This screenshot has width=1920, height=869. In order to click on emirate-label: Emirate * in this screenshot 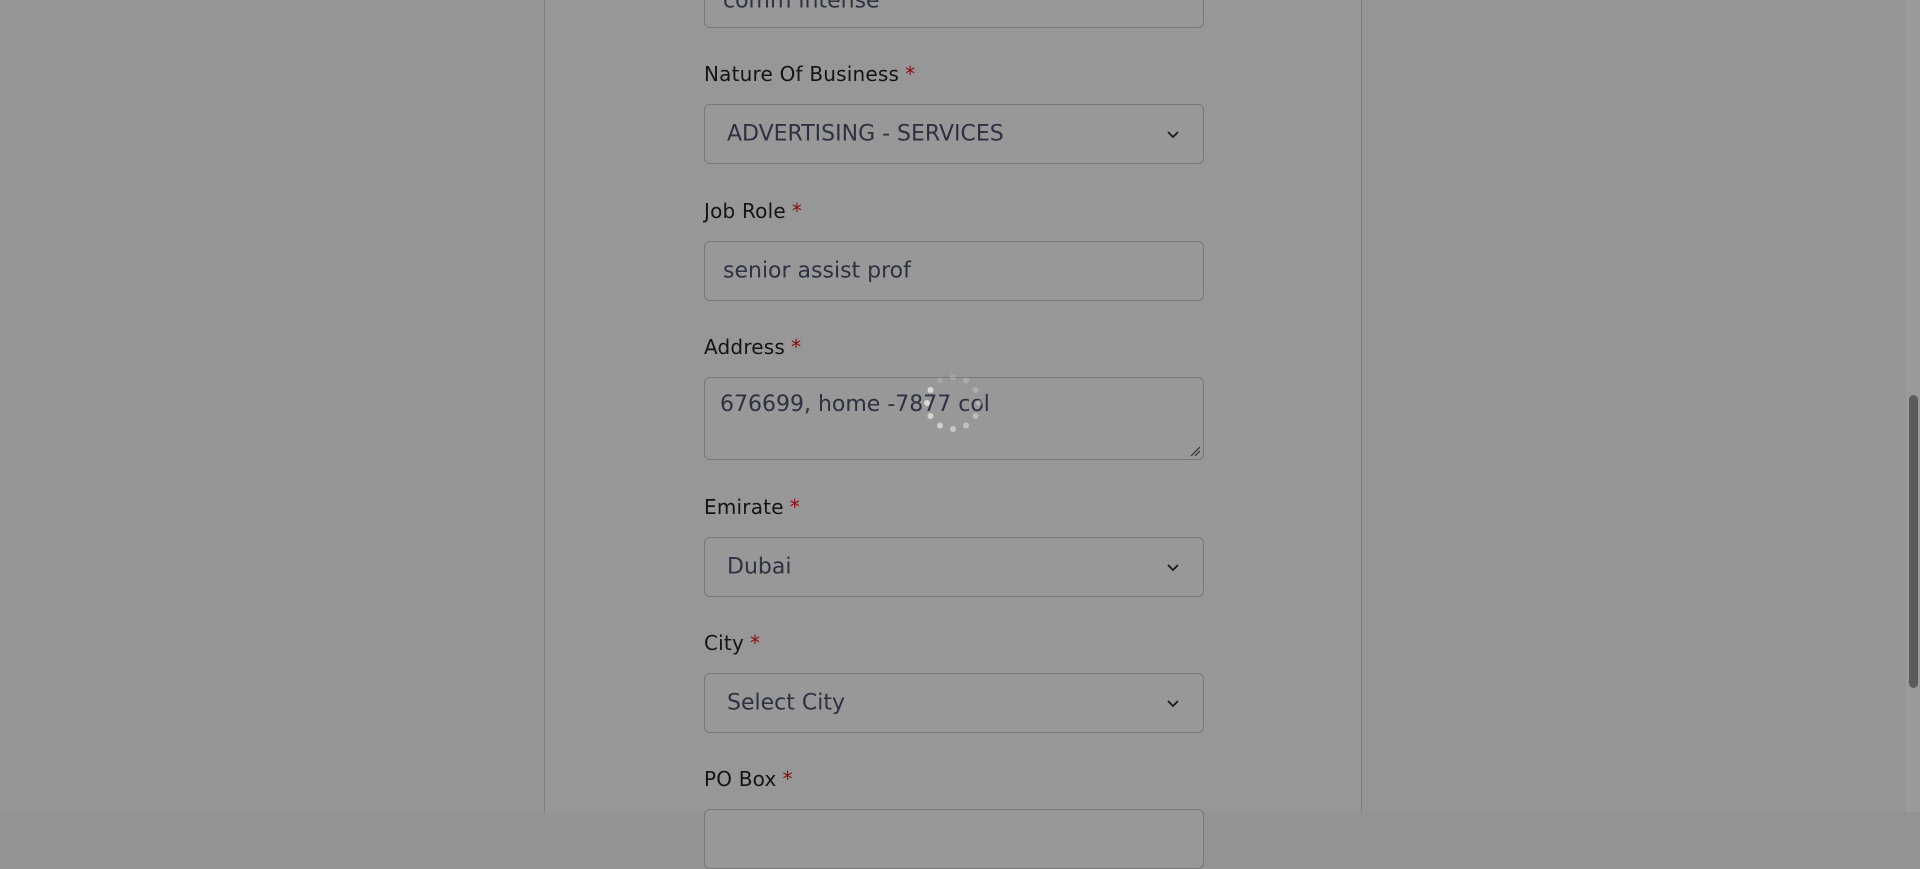, I will do `click(752, 507)`.